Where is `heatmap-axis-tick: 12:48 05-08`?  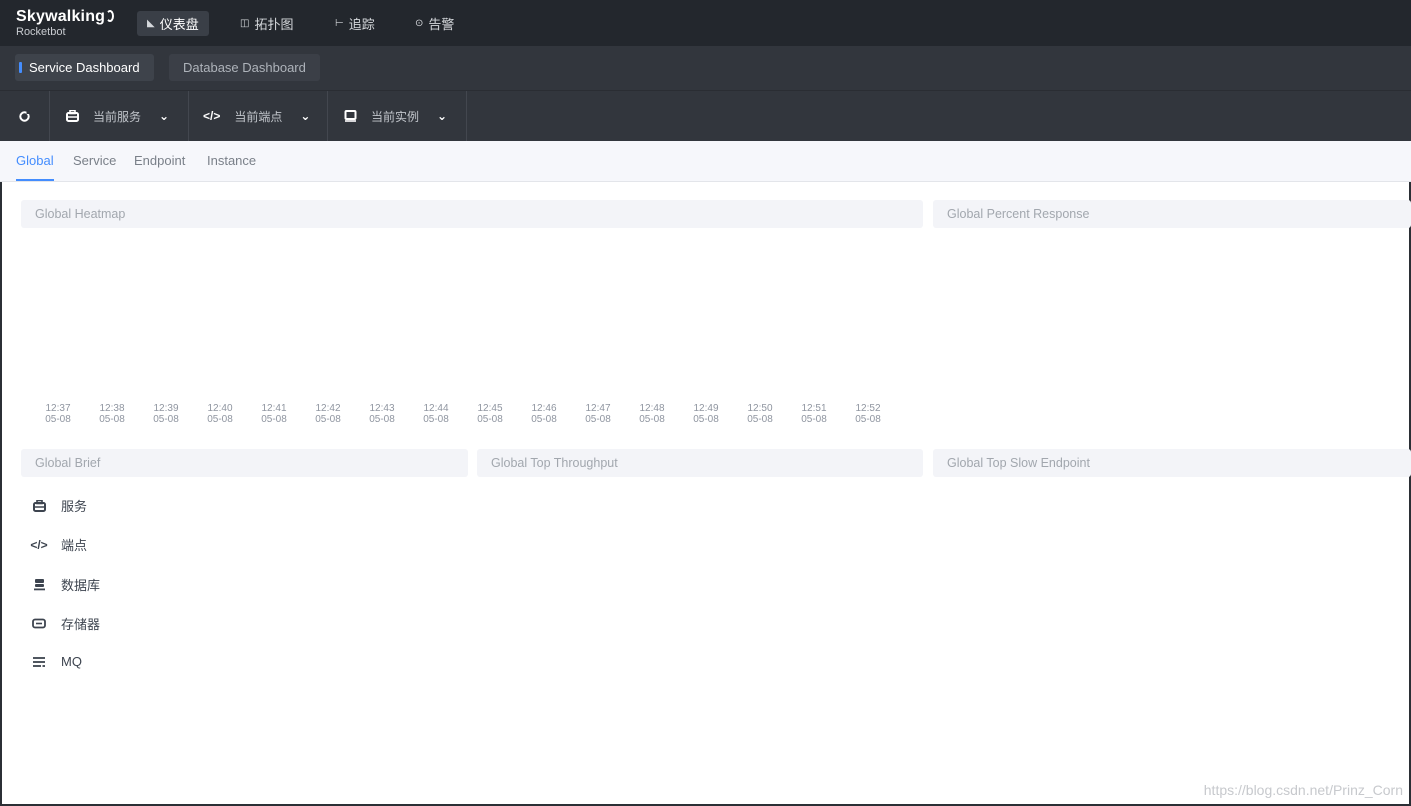 heatmap-axis-tick: 12:48 05-08 is located at coordinates (652, 414).